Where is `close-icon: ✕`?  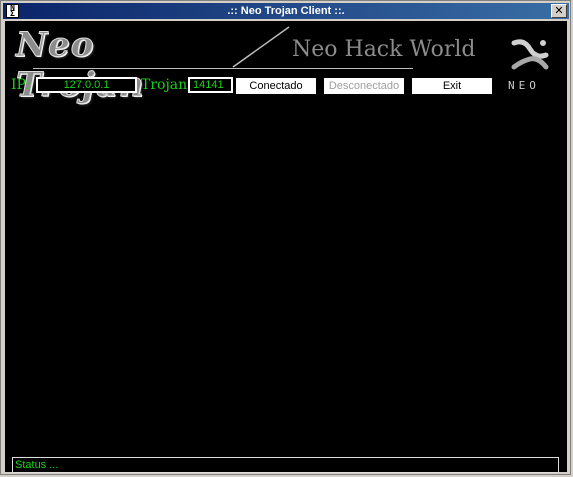 close-icon: ✕ is located at coordinates (559, 10).